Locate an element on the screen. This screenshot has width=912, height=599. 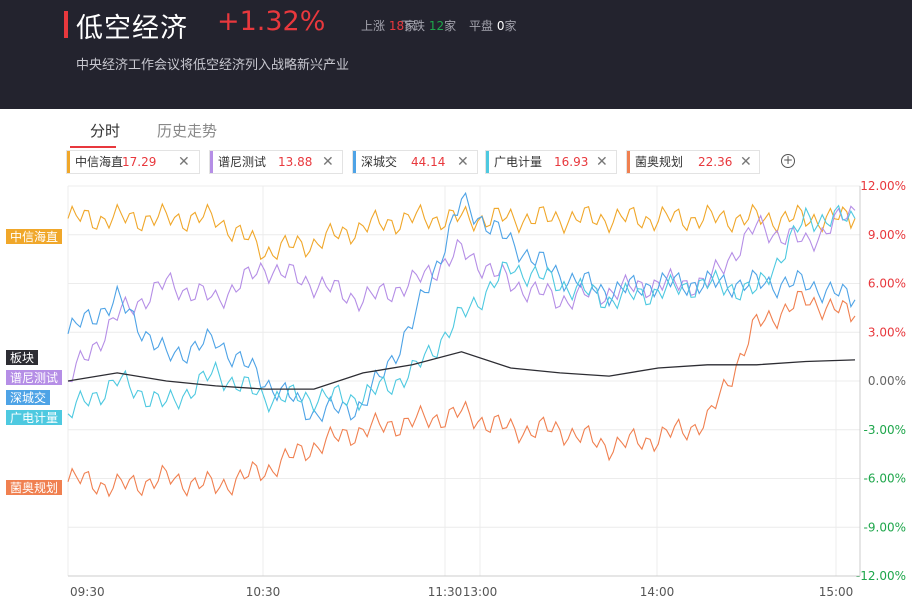
series-label-text: 中信海直 is located at coordinates (34, 236).